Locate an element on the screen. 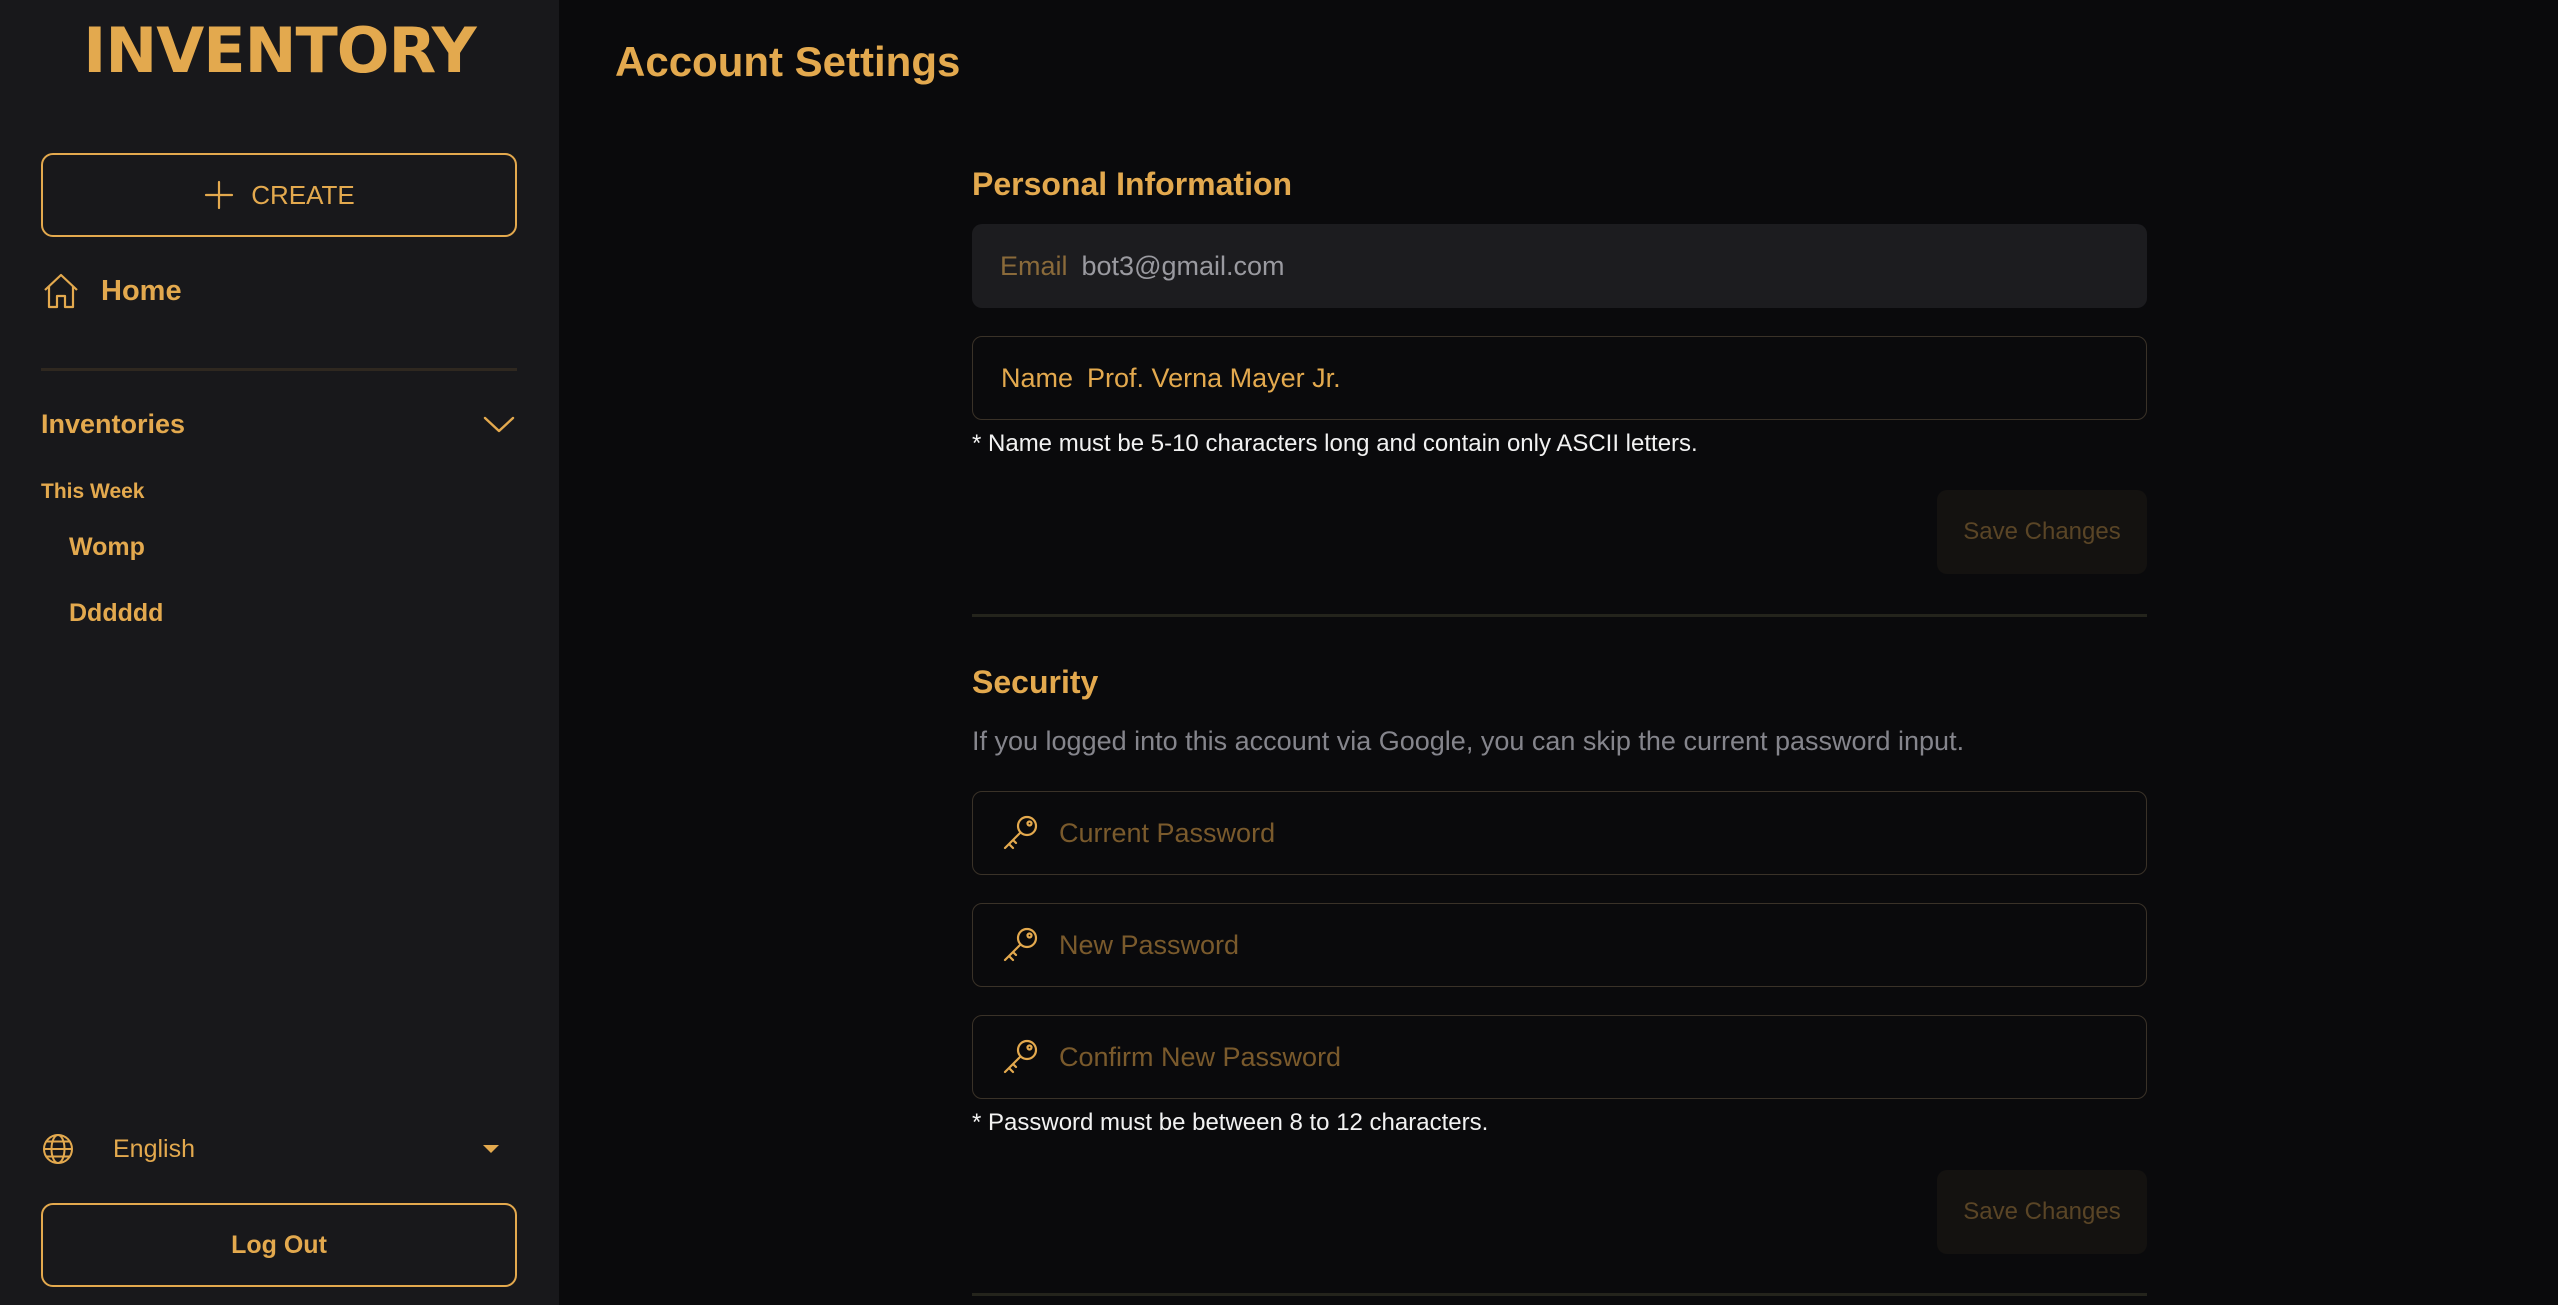  email-value: bot3@gmail.com is located at coordinates (1183, 265).